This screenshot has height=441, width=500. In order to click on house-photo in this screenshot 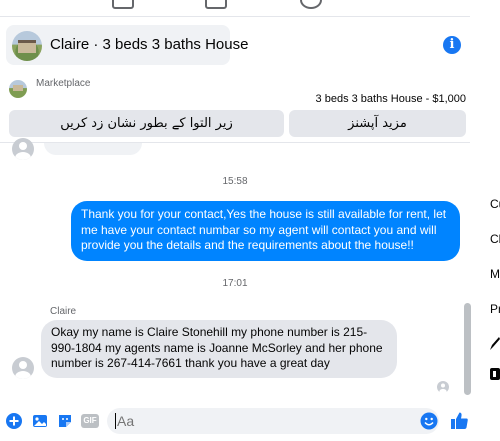, I will do `click(27, 46)`.